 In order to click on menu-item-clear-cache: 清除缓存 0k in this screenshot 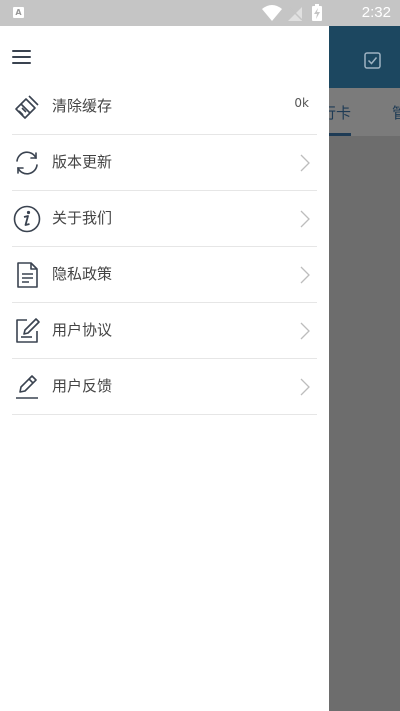, I will do `click(164, 107)`.